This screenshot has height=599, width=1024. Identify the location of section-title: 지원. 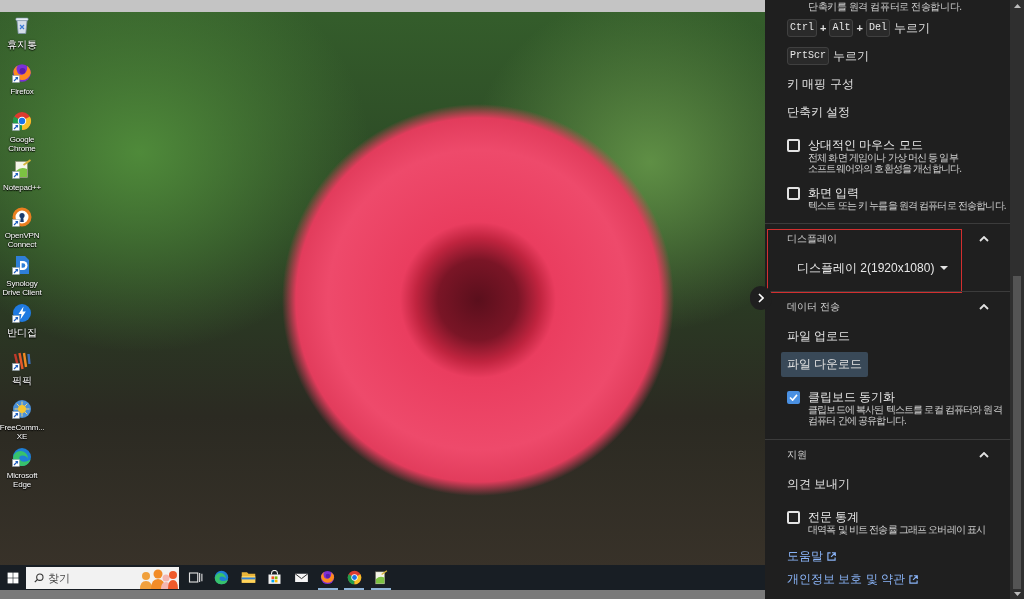
(797, 455).